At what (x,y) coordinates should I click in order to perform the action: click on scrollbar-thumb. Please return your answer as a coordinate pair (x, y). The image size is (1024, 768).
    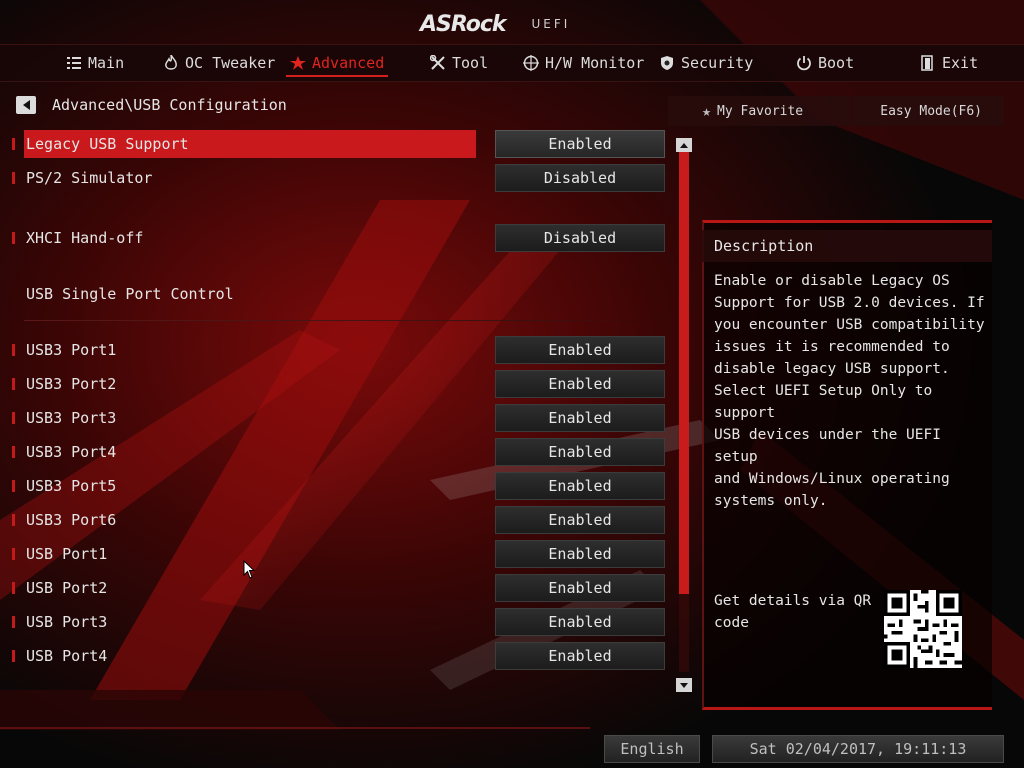
    Looking at the image, I should click on (684, 373).